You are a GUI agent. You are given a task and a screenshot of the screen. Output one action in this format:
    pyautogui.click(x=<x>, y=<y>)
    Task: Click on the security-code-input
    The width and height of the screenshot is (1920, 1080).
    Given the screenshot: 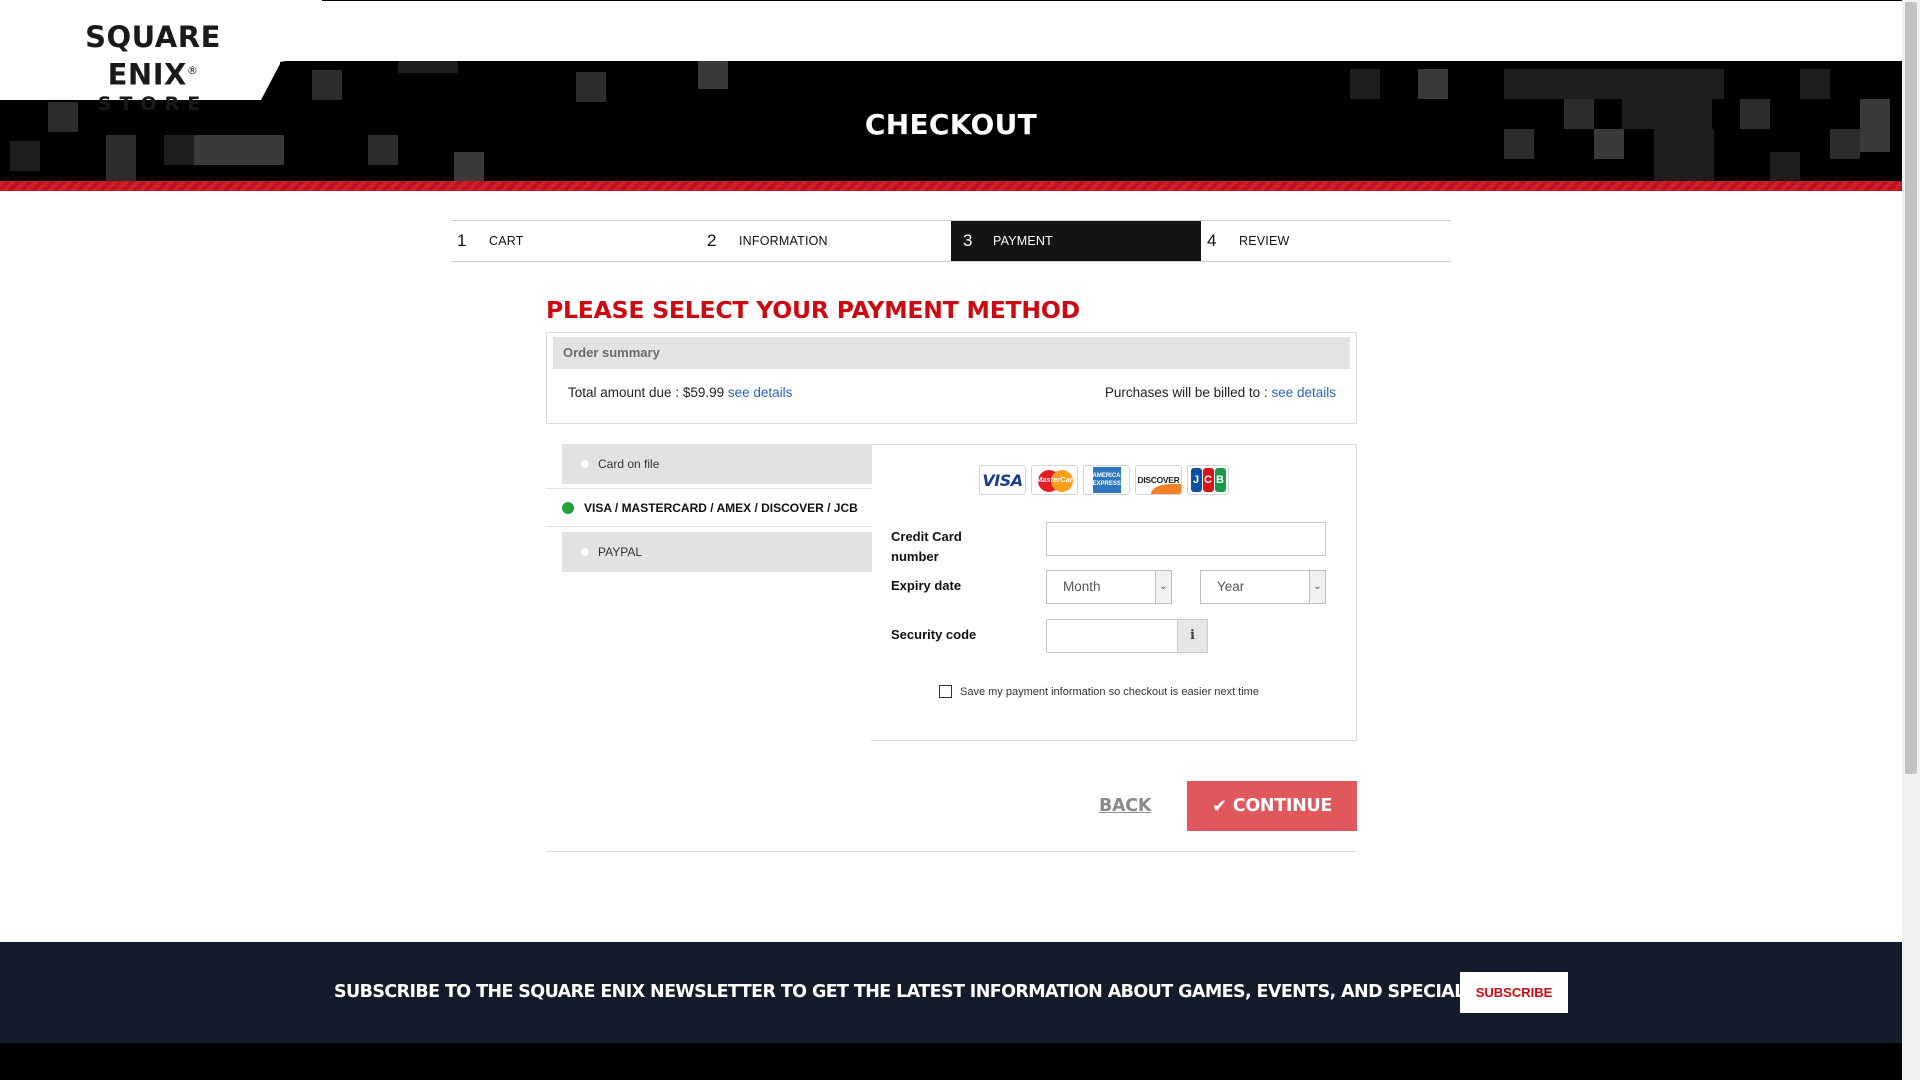 What is the action you would take?
    pyautogui.click(x=1112, y=636)
    